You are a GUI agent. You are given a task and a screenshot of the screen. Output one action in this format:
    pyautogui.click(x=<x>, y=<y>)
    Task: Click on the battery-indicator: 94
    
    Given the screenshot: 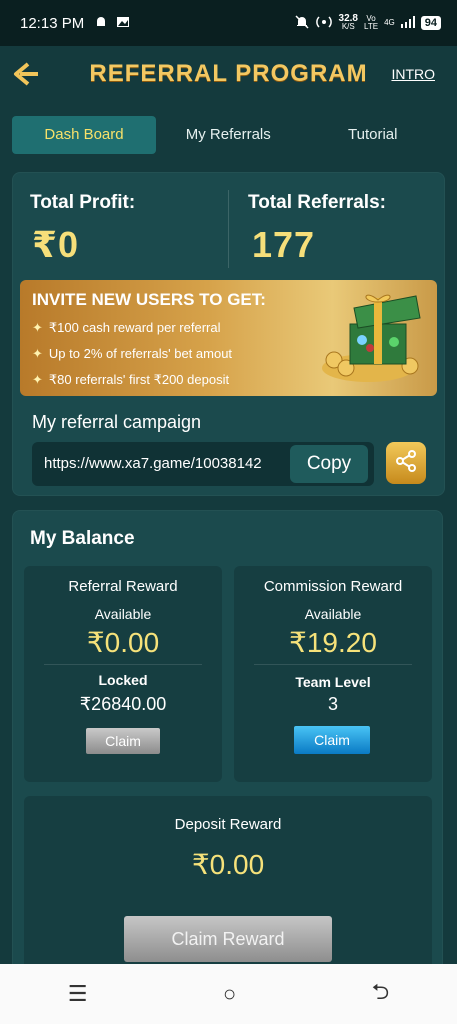 What is the action you would take?
    pyautogui.click(x=430, y=23)
    